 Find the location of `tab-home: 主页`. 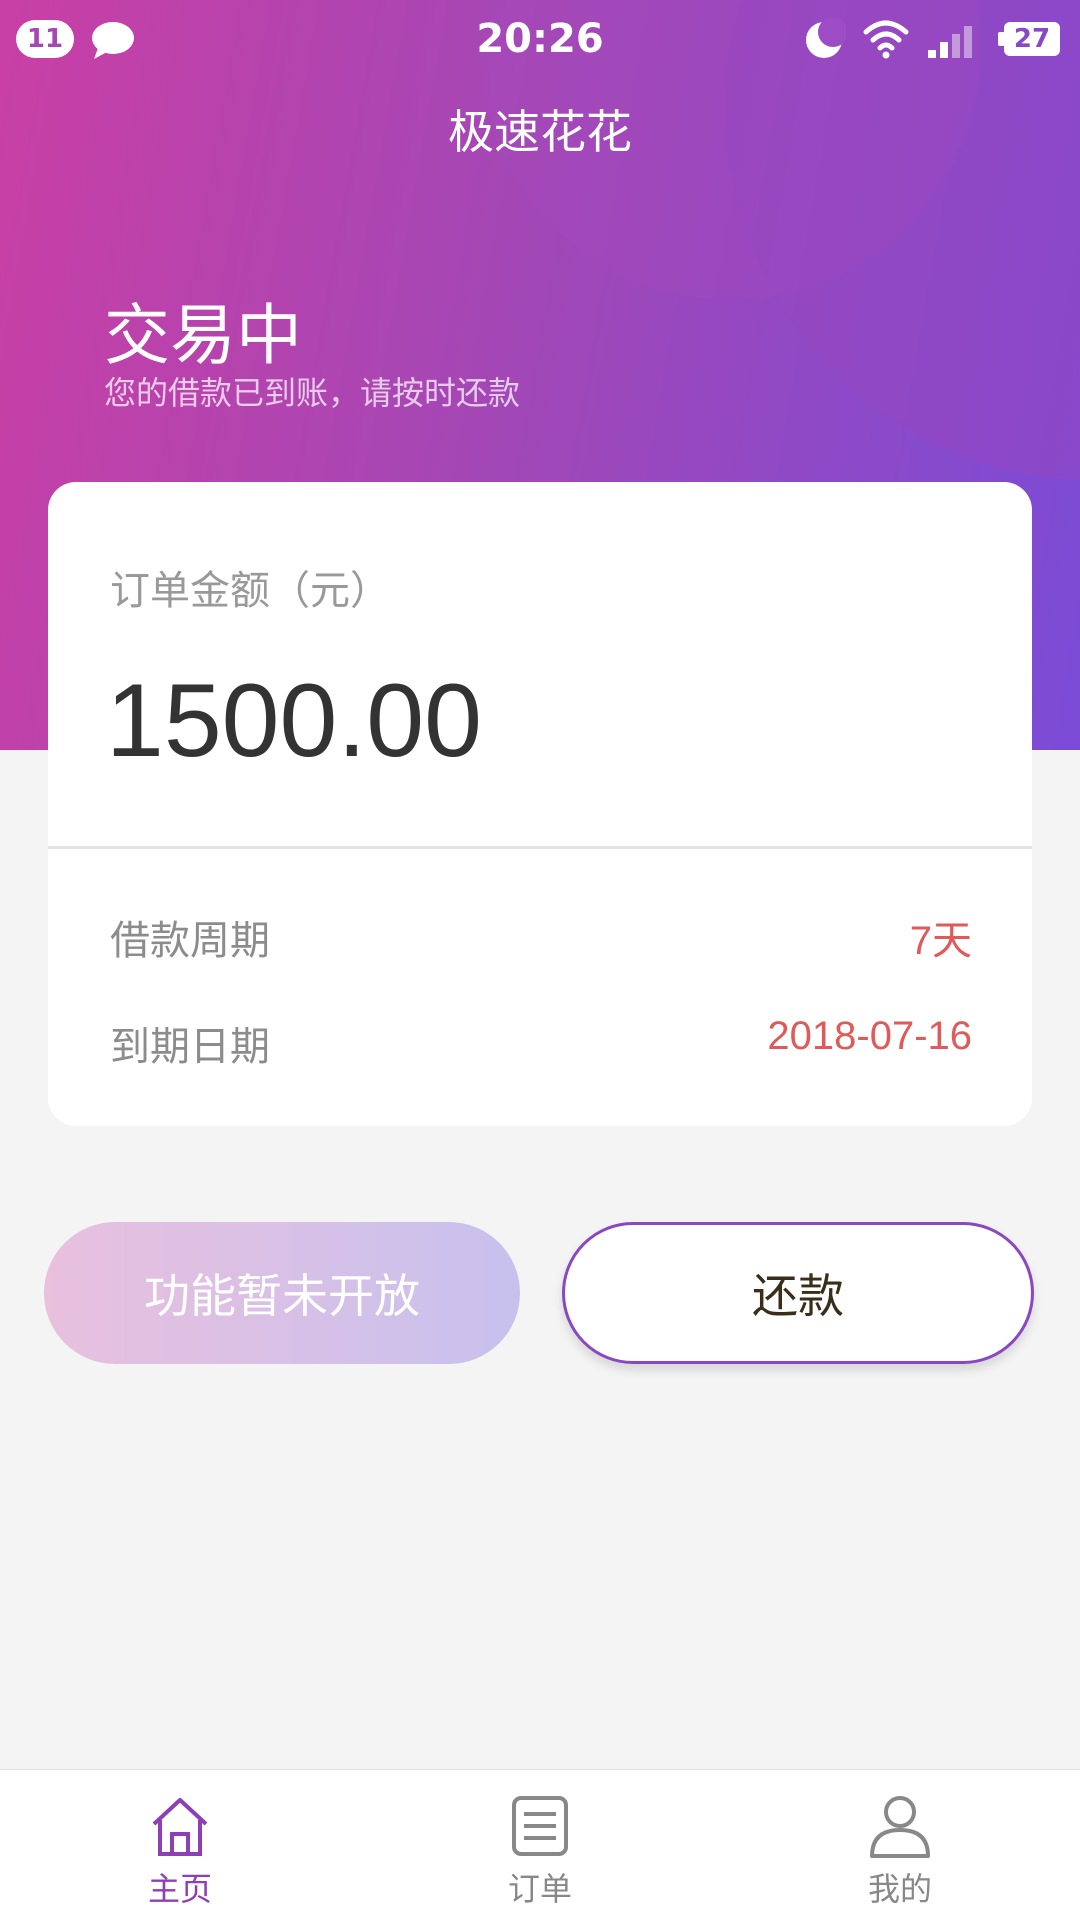

tab-home: 主页 is located at coordinates (180, 1845).